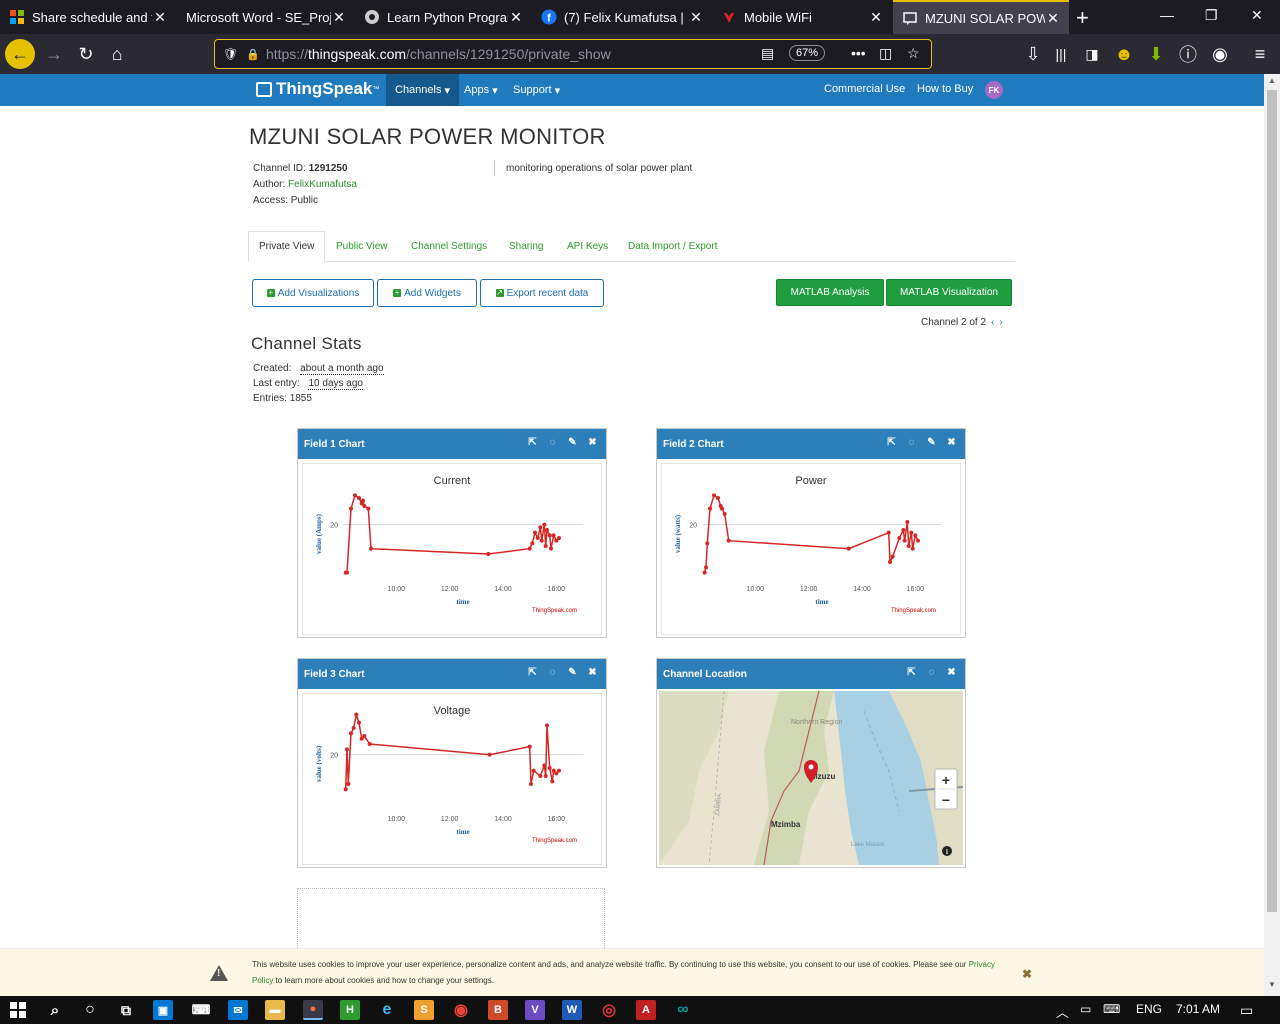 The width and height of the screenshot is (1280, 1024). Describe the element at coordinates (1198, 1009) in the screenshot. I see `clock: 7:01 AM` at that location.